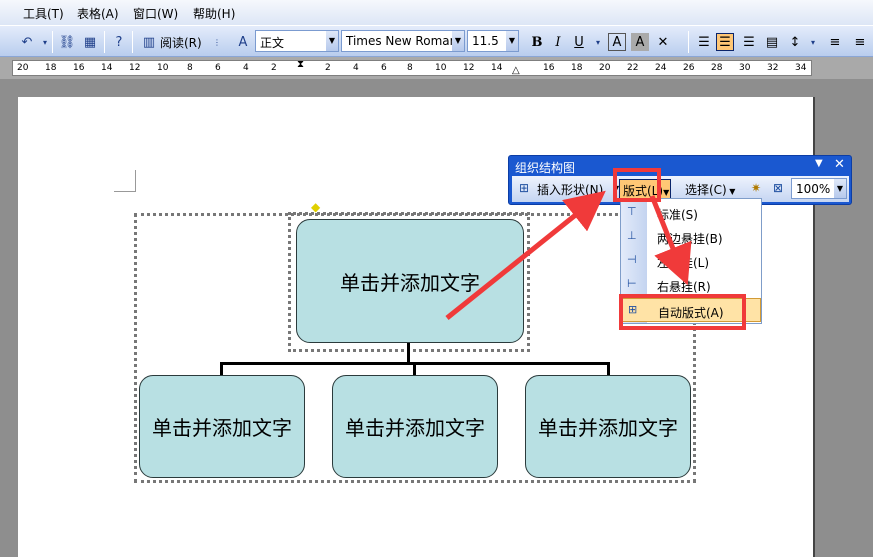 The width and height of the screenshot is (873, 557). Describe the element at coordinates (670, 240) in the screenshot. I see `arrow-to-autolayout` at that location.